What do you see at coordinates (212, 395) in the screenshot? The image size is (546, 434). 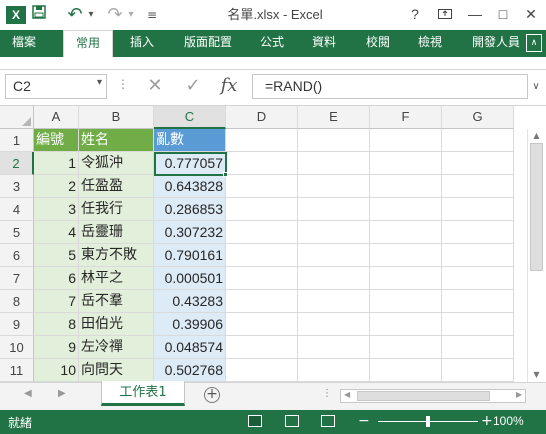 I see `add-sheet-icon: +` at bounding box center [212, 395].